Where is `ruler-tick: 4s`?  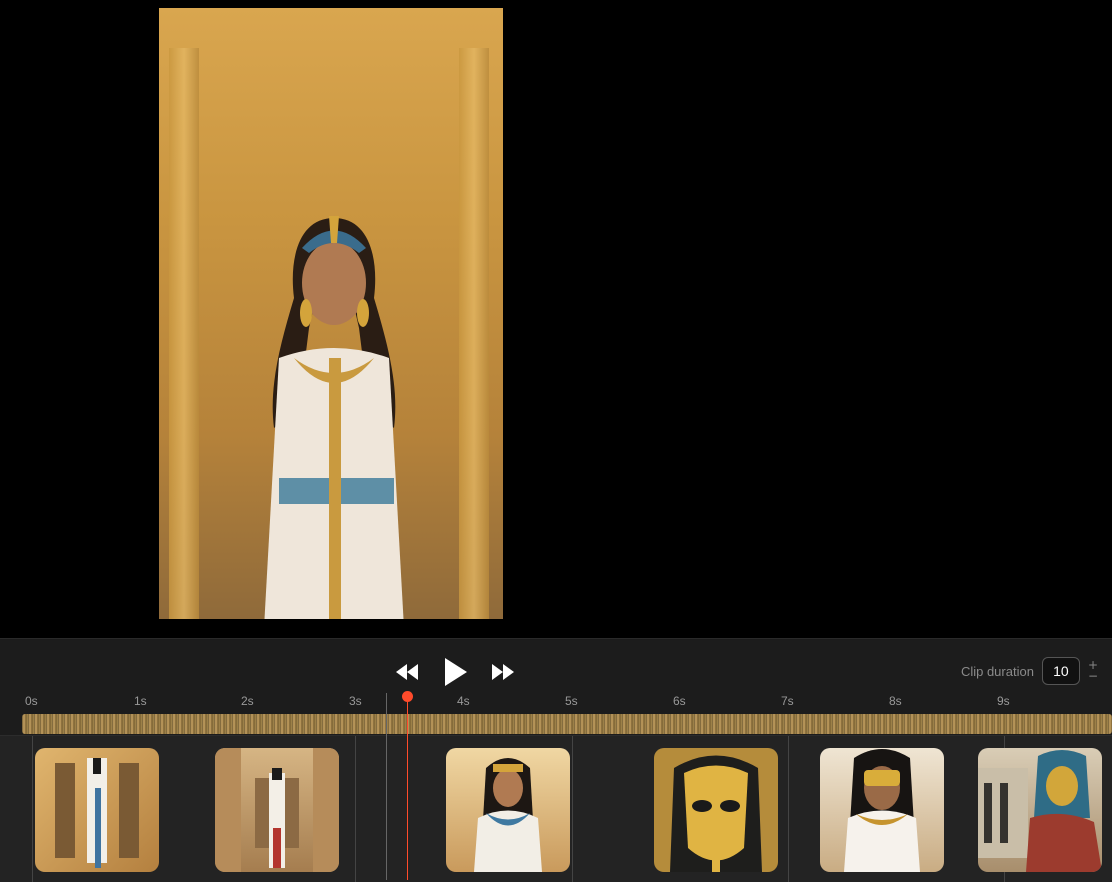
ruler-tick: 4s is located at coordinates (463, 701).